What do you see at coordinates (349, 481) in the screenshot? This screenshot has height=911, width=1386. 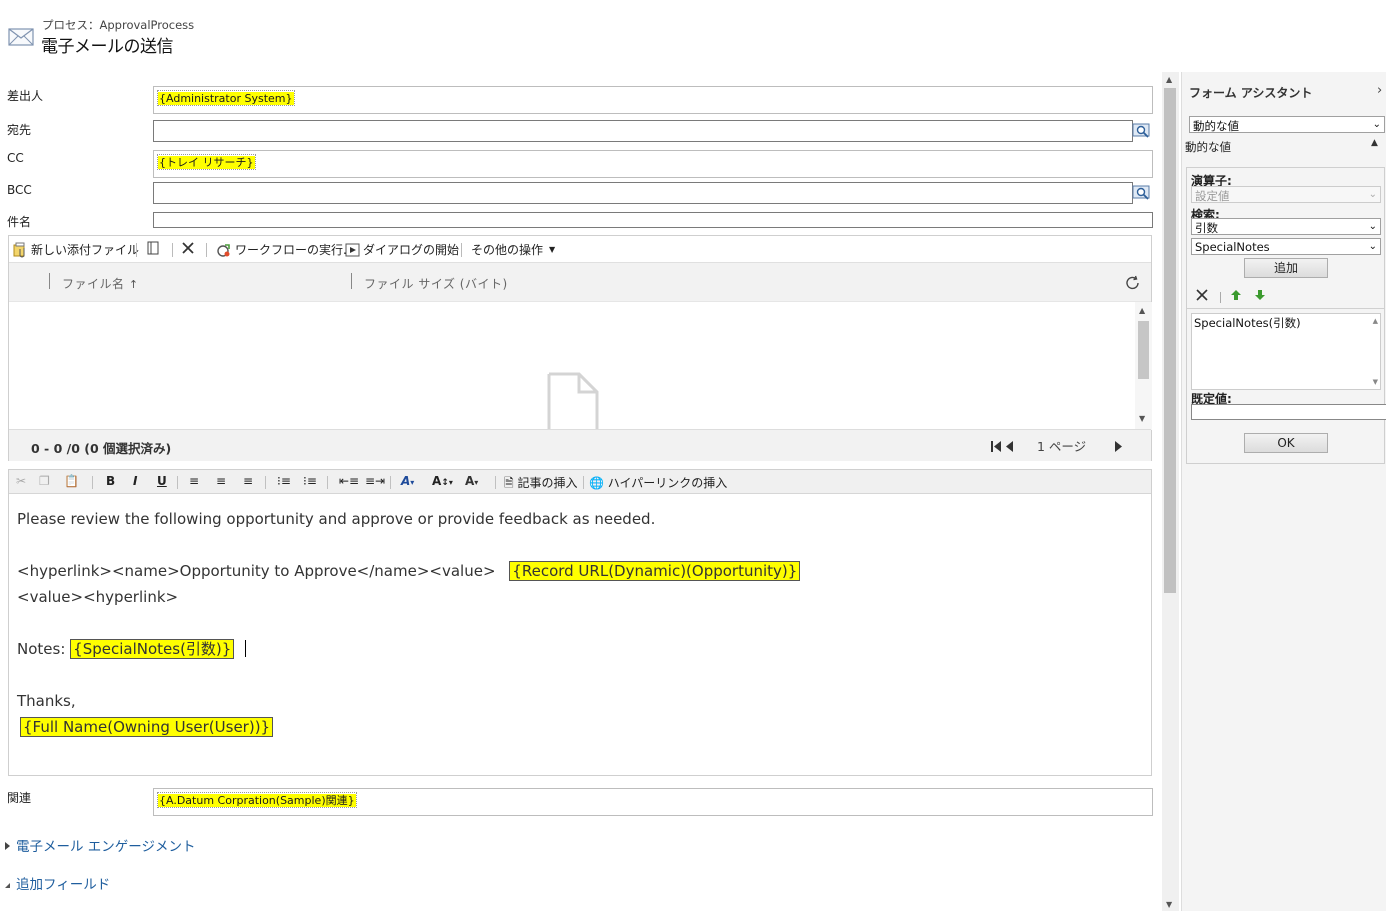 I see `decrease-indent-icon: ⇤≡` at bounding box center [349, 481].